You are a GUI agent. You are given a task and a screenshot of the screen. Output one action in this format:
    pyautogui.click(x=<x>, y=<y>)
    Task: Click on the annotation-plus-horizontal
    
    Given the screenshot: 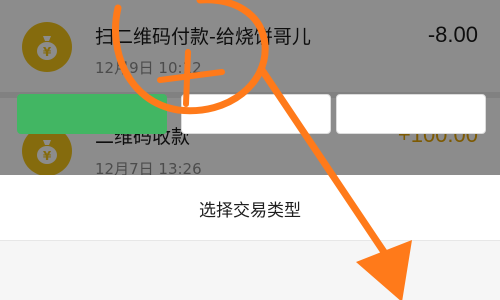 What is the action you would take?
    pyautogui.click(x=191, y=76)
    